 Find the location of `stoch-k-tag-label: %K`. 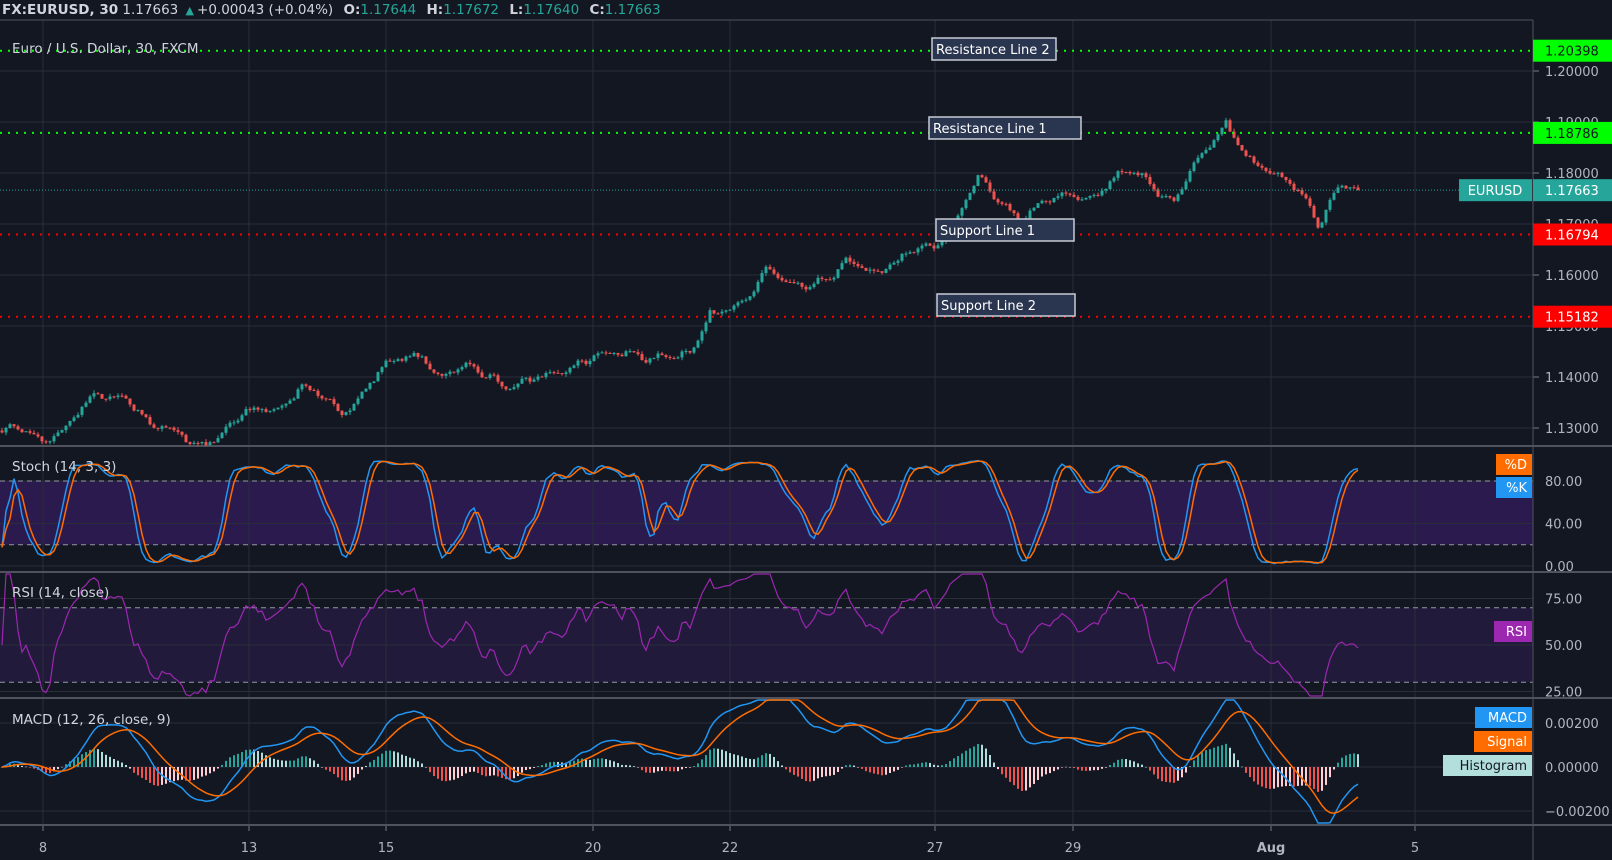

stoch-k-tag-label: %K is located at coordinates (1516, 488).